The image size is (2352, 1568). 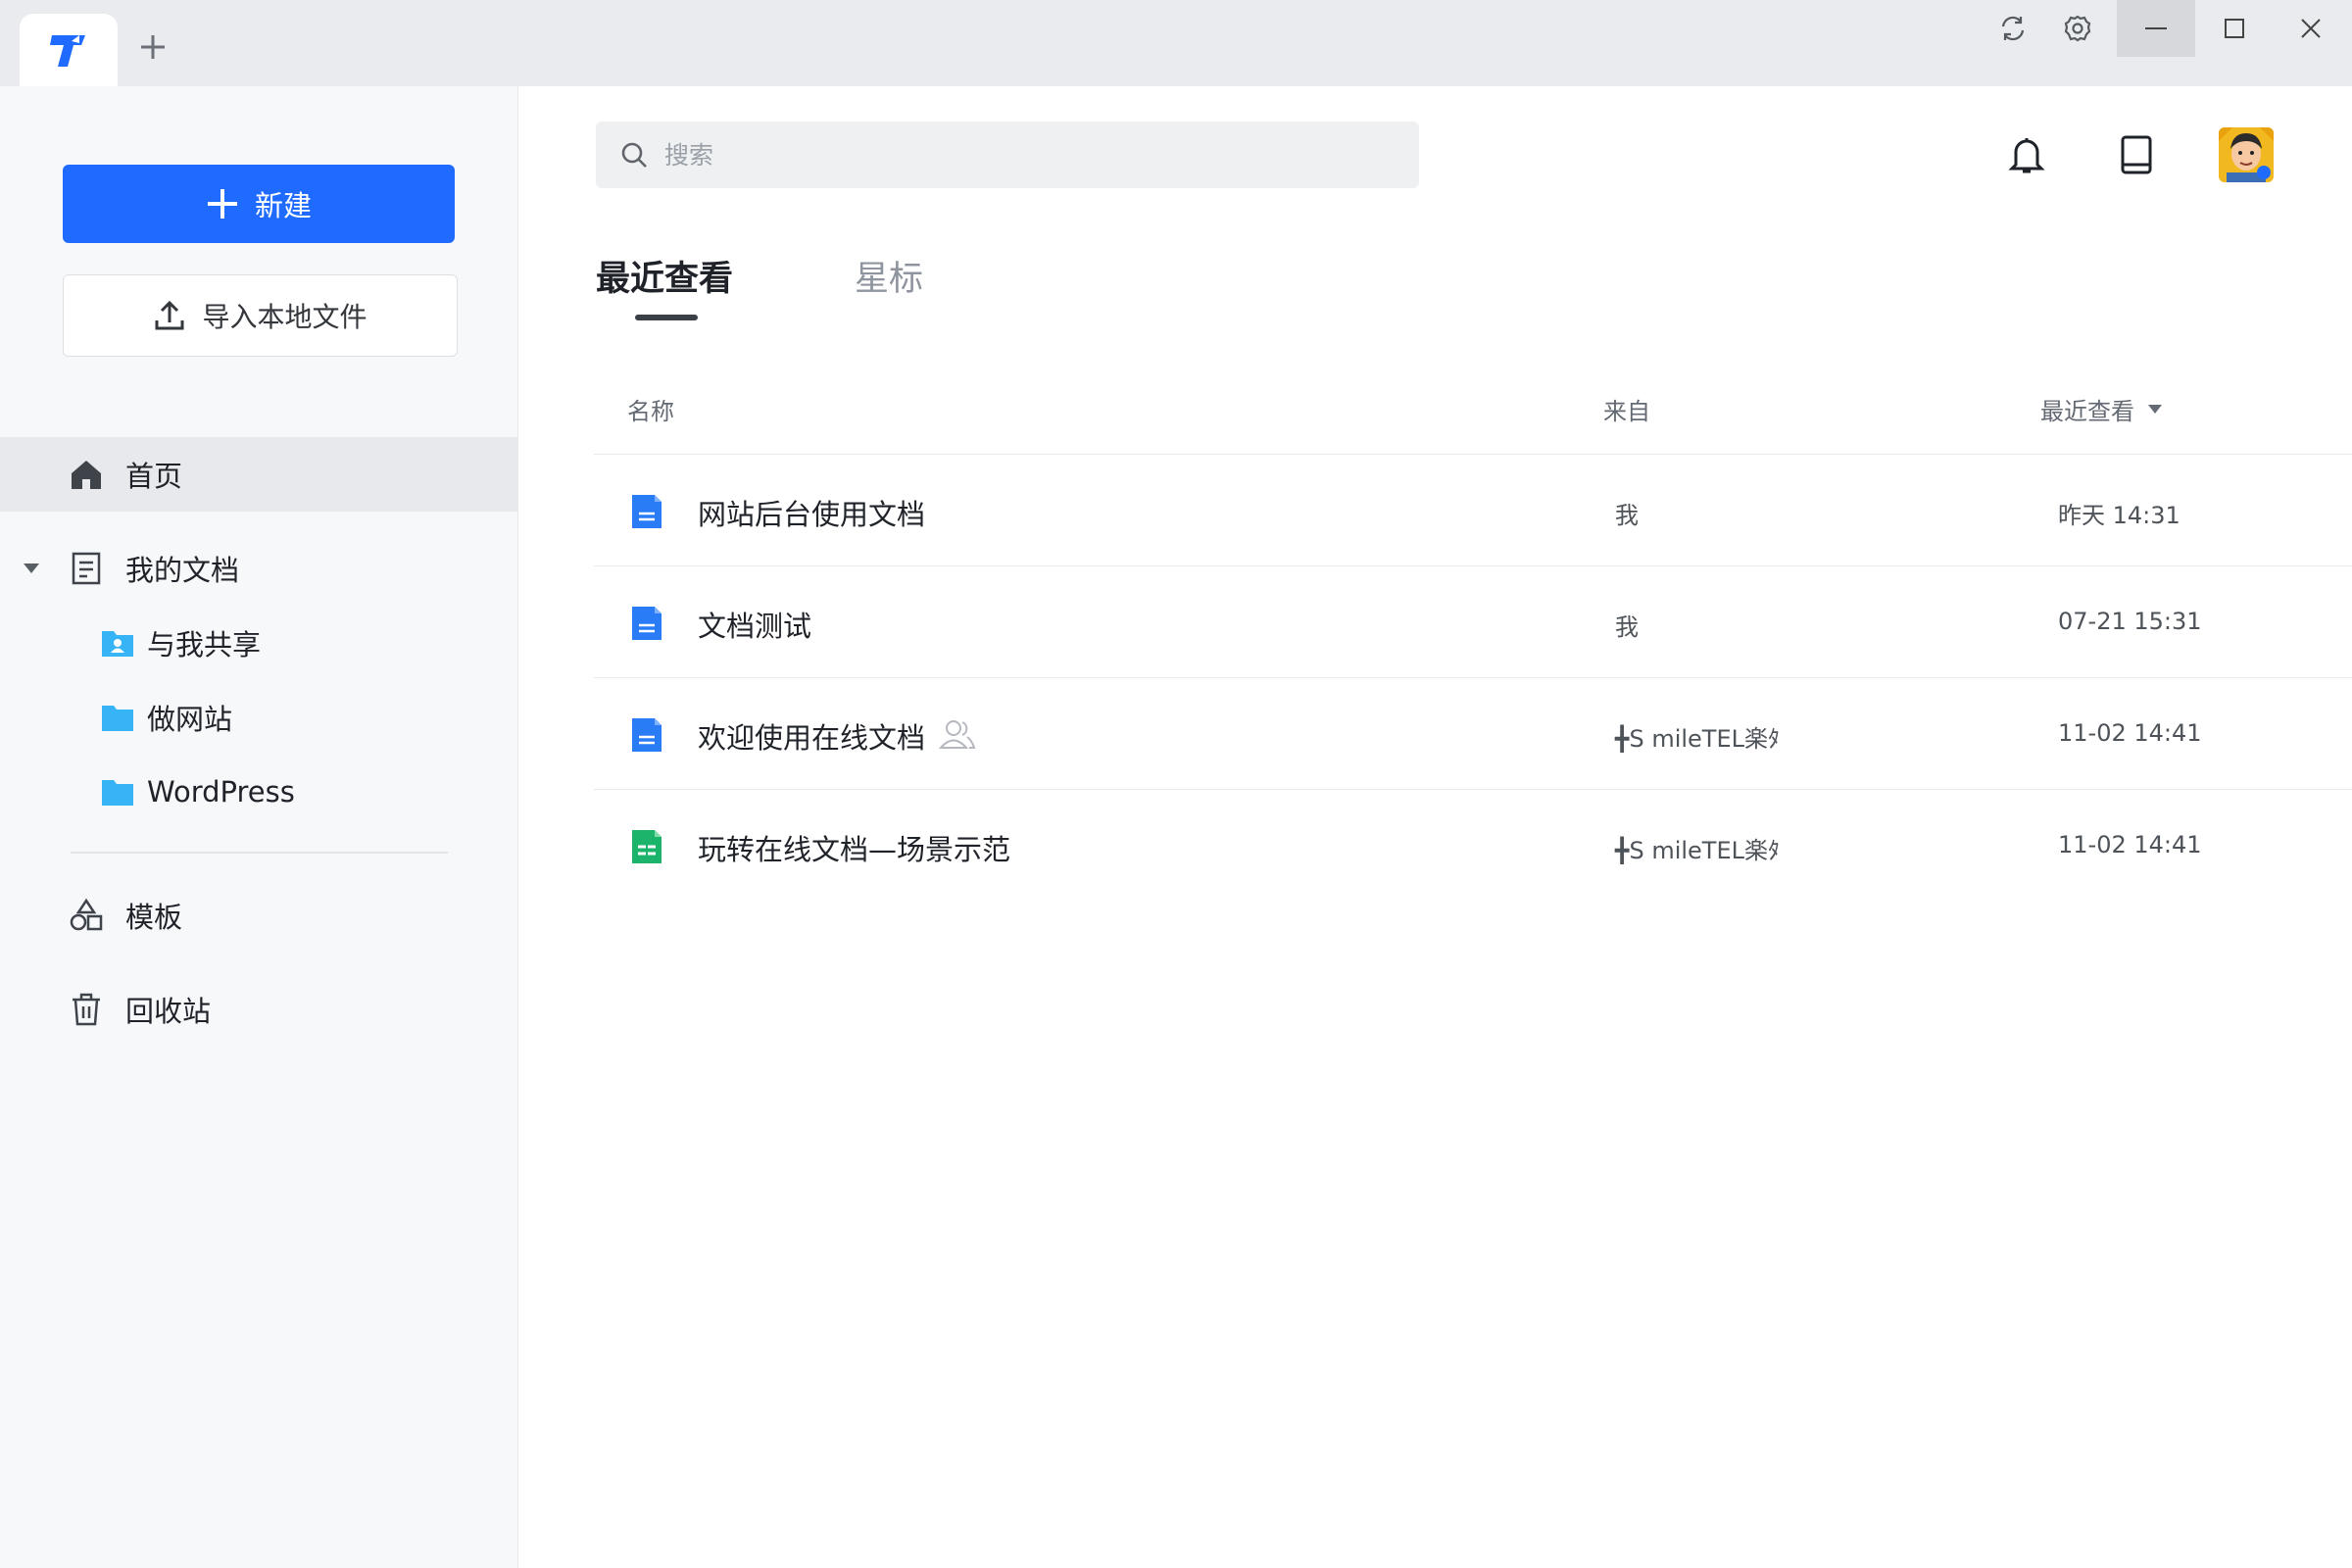 What do you see at coordinates (283, 205) in the screenshot?
I see `new-button-label: 新建` at bounding box center [283, 205].